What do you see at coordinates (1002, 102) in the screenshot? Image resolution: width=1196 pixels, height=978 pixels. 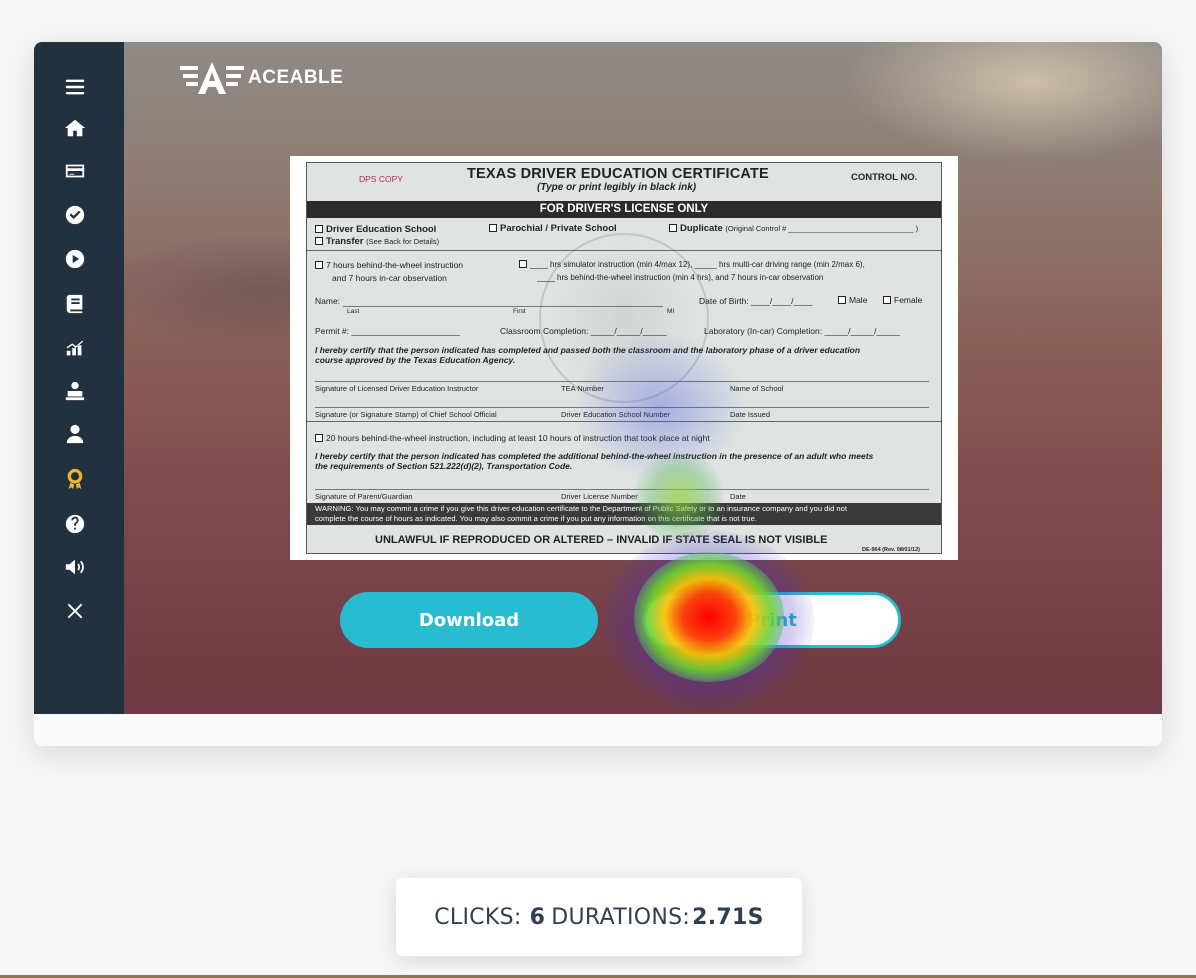 I see `sunset-glow` at bounding box center [1002, 102].